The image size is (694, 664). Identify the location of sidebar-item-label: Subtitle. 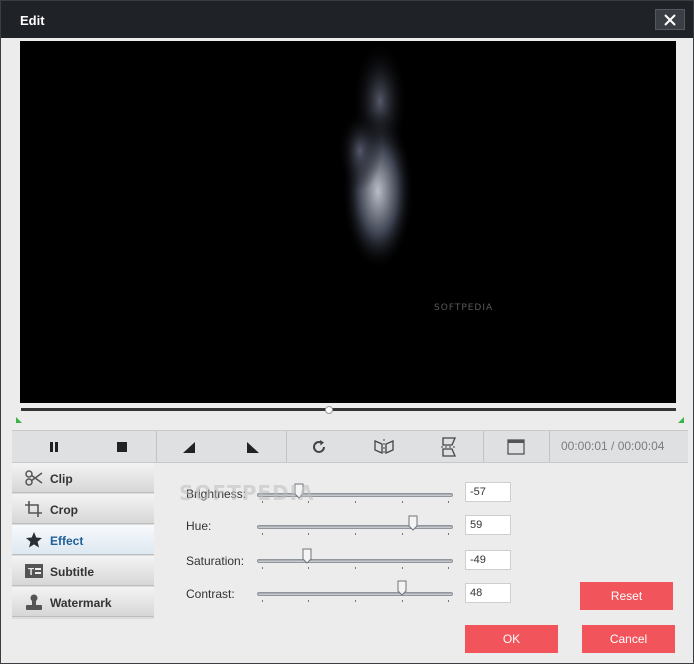
(72, 572).